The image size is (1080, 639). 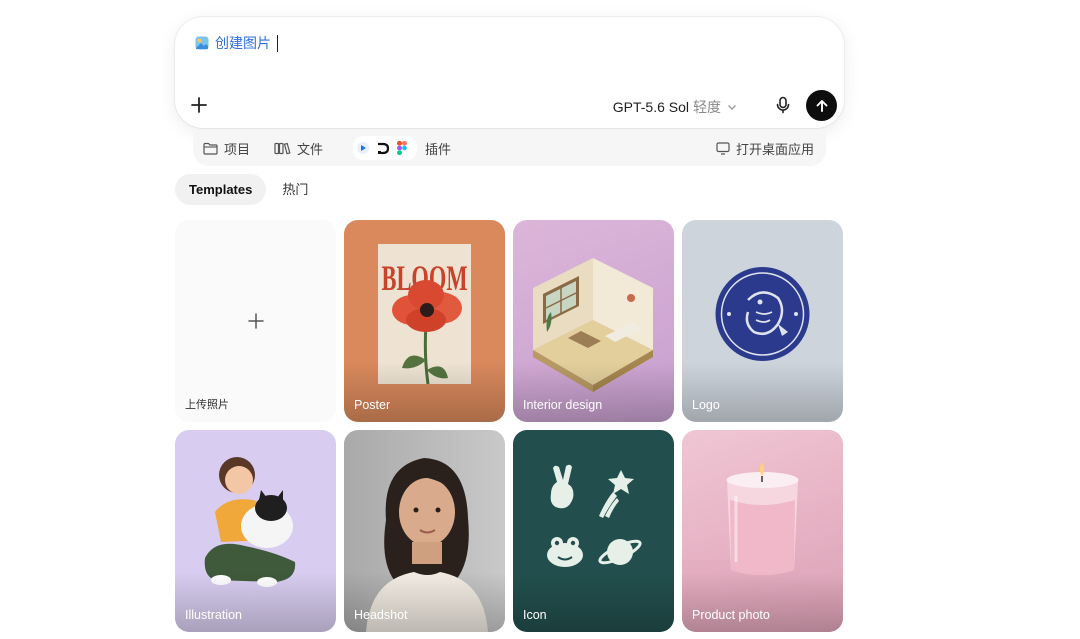 What do you see at coordinates (732, 107) in the screenshot?
I see `chevron-down-icon` at bounding box center [732, 107].